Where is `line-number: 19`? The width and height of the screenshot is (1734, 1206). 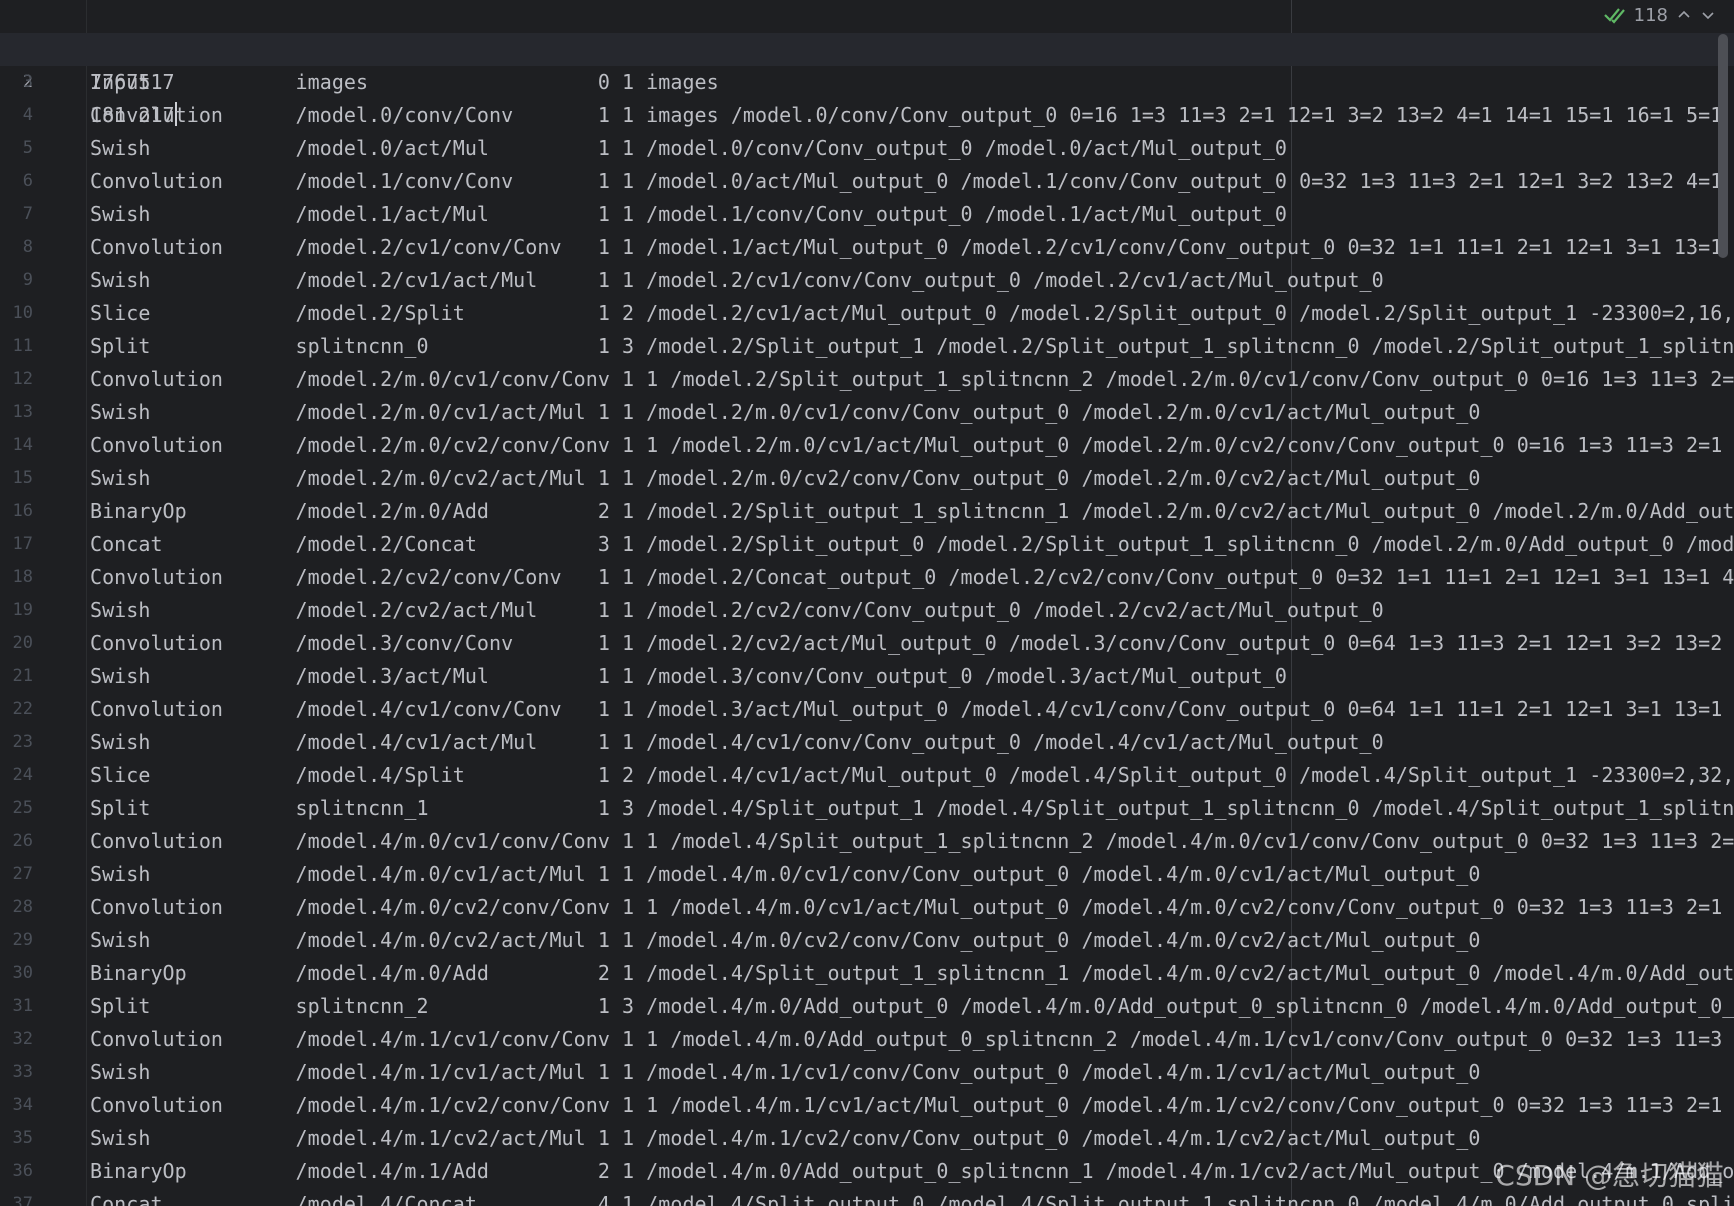
line-number: 19 is located at coordinates (22, 610).